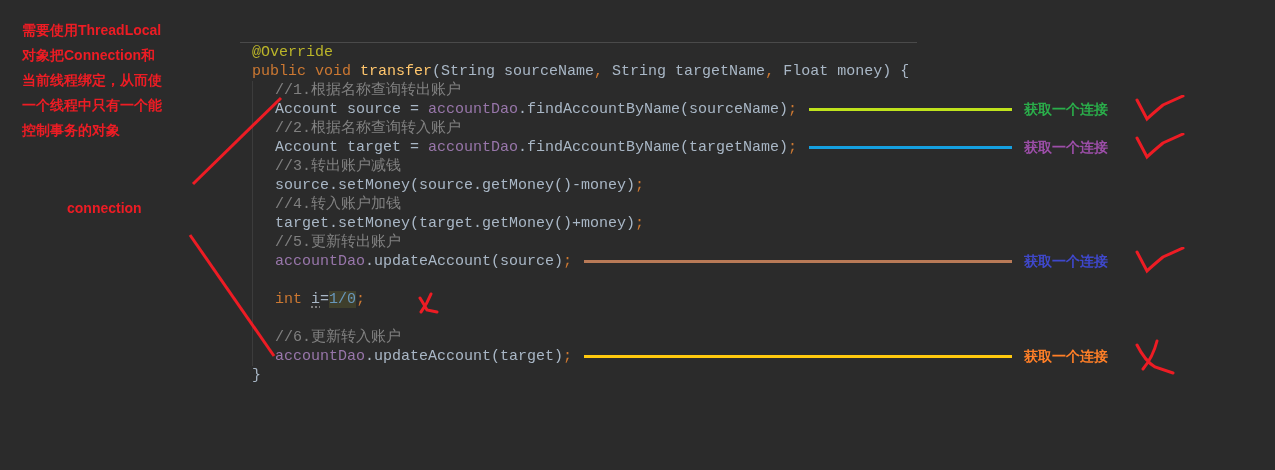  I want to click on code-comment: //5.更新转出账户, so click(338, 242).